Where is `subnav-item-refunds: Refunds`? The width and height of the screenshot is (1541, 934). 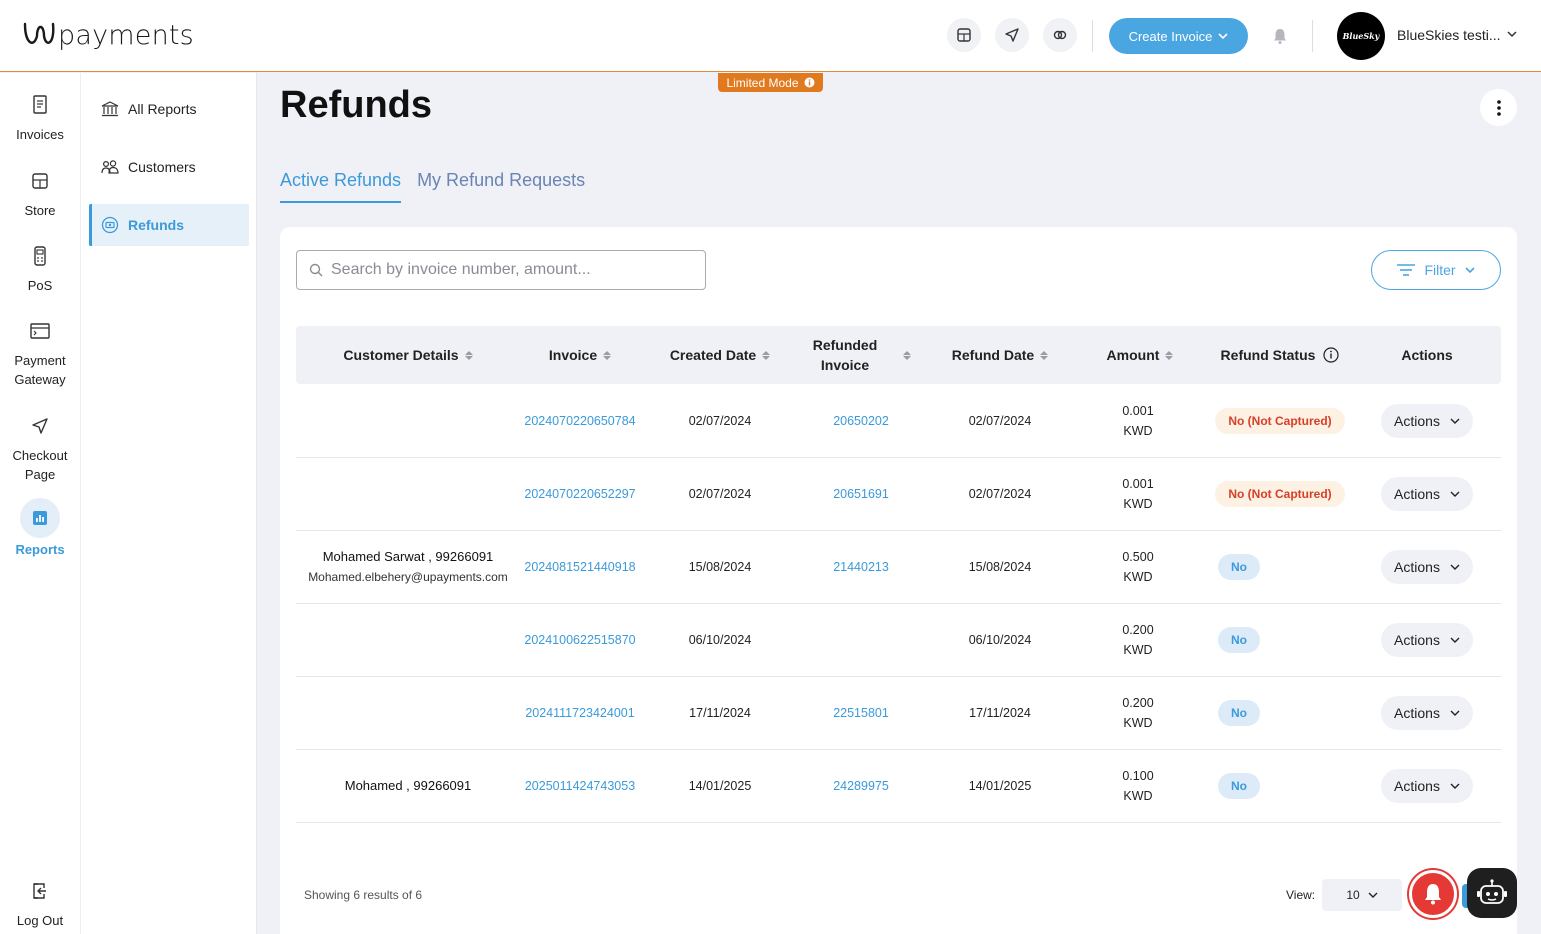 subnav-item-refunds: Refunds is located at coordinates (169, 225).